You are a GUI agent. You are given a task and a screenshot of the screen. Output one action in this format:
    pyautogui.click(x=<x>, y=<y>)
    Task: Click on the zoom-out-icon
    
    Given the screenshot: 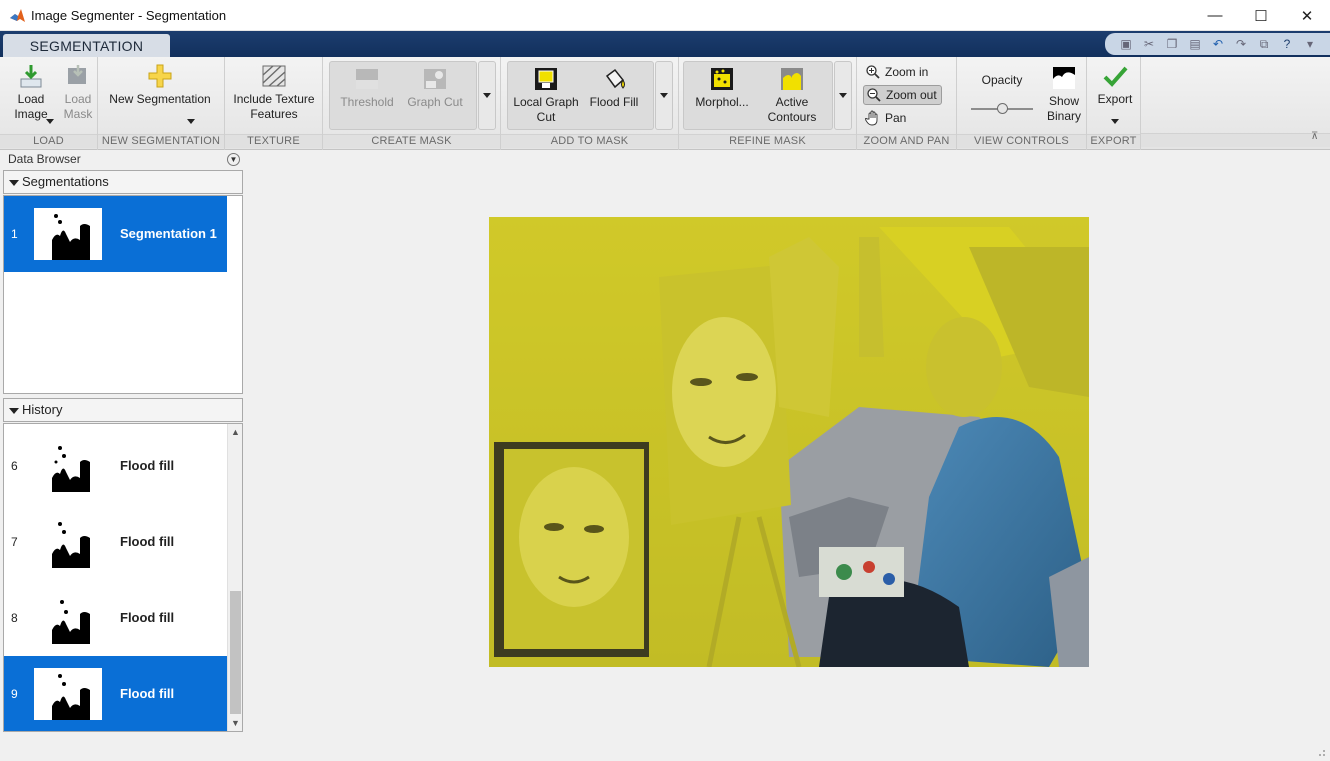 What is the action you would take?
    pyautogui.click(x=874, y=95)
    